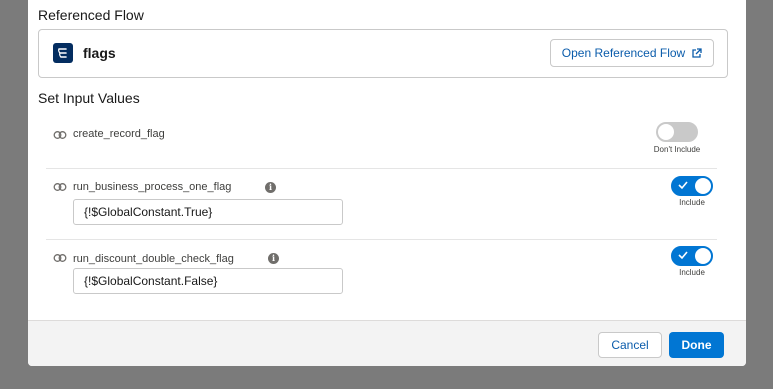 This screenshot has height=389, width=773. What do you see at coordinates (99, 53) in the screenshot?
I see `flow-name: flags` at bounding box center [99, 53].